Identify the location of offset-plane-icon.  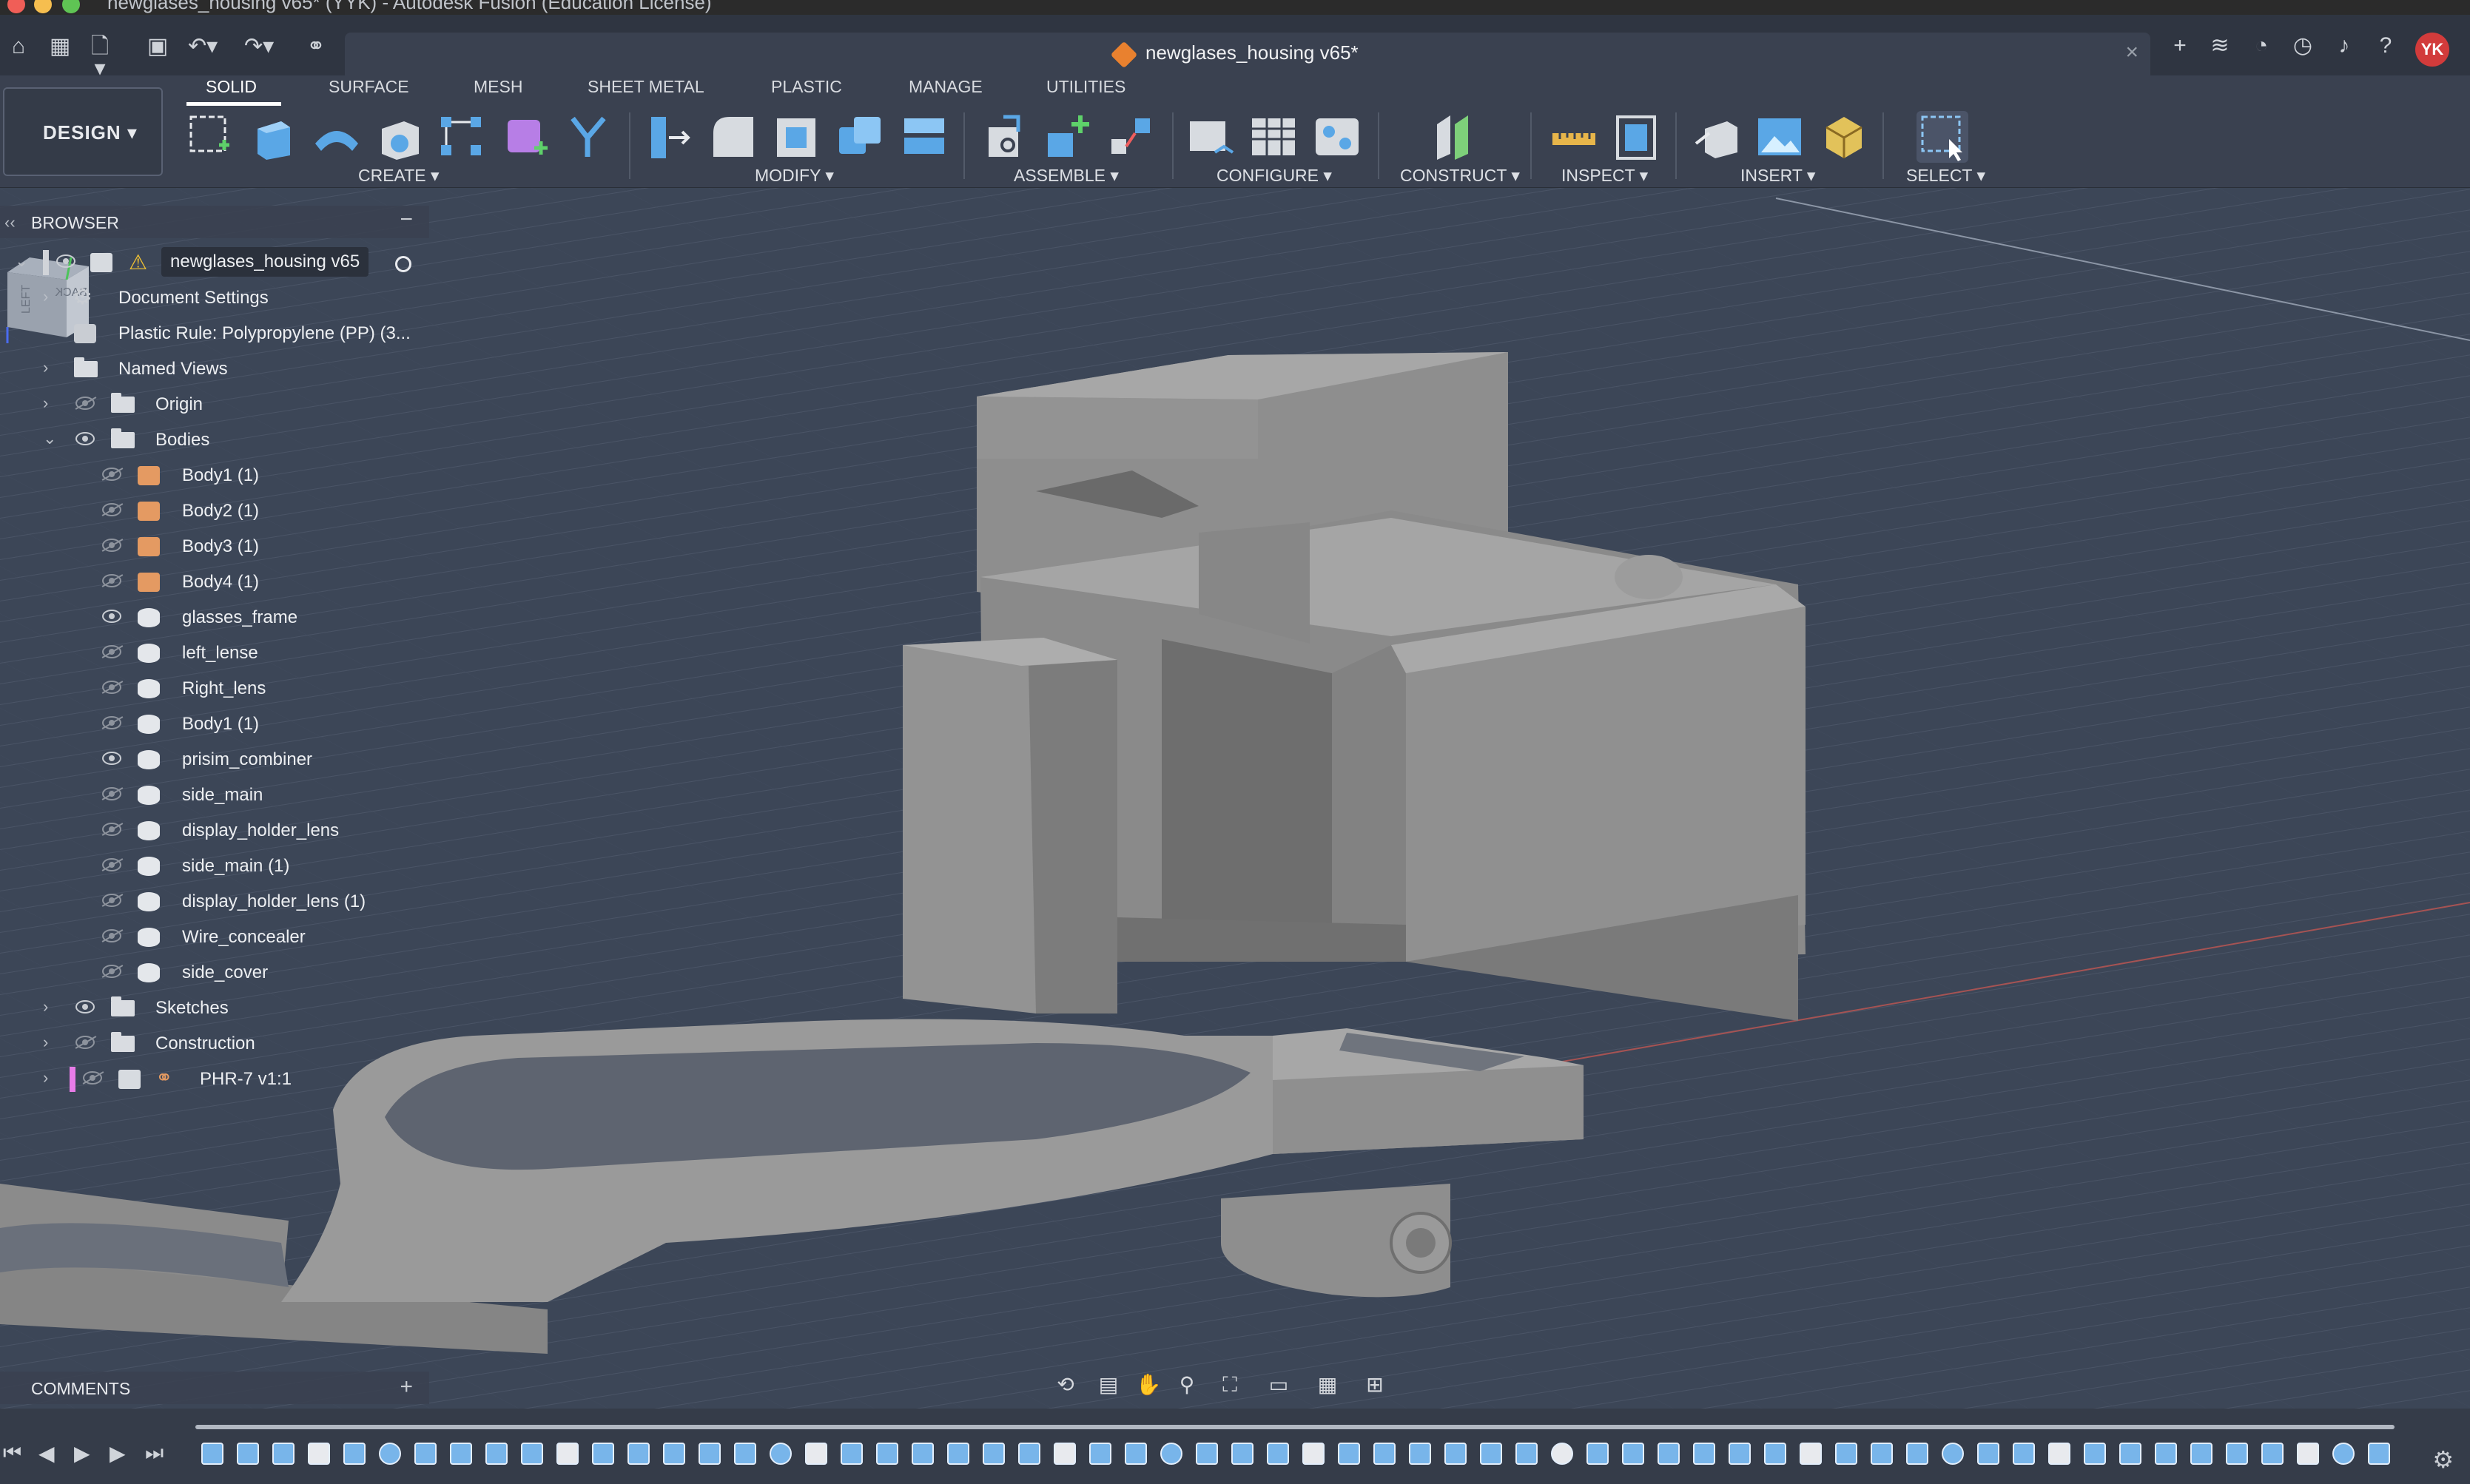
(1454, 137).